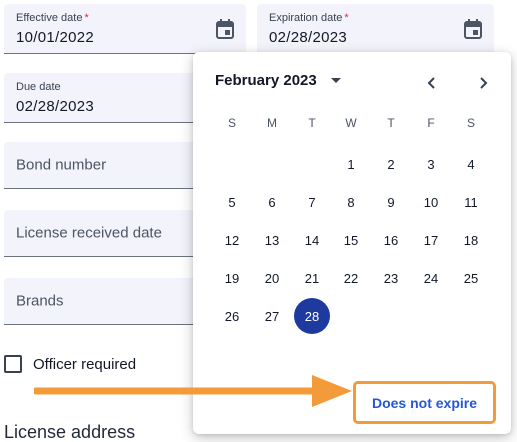 The width and height of the screenshot is (517, 442). I want to click on officer-required-checkbox, so click(13, 364).